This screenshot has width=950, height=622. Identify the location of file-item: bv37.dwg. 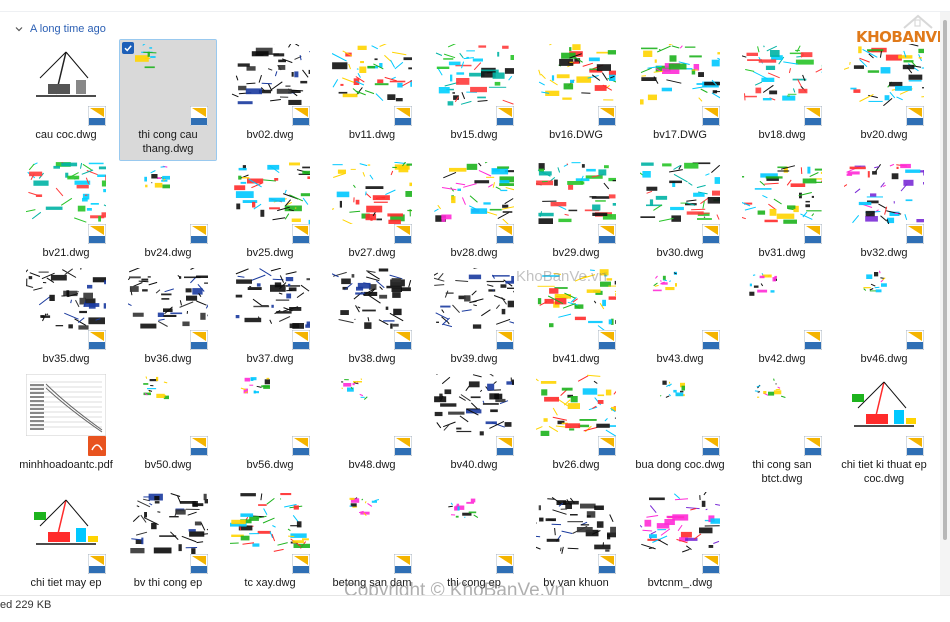
(270, 324).